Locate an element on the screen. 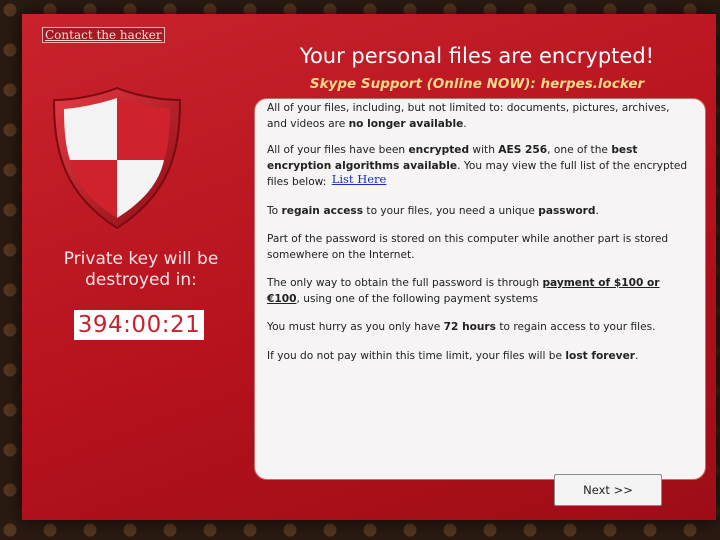  countdown-timer: 394:00:21 is located at coordinates (139, 325).